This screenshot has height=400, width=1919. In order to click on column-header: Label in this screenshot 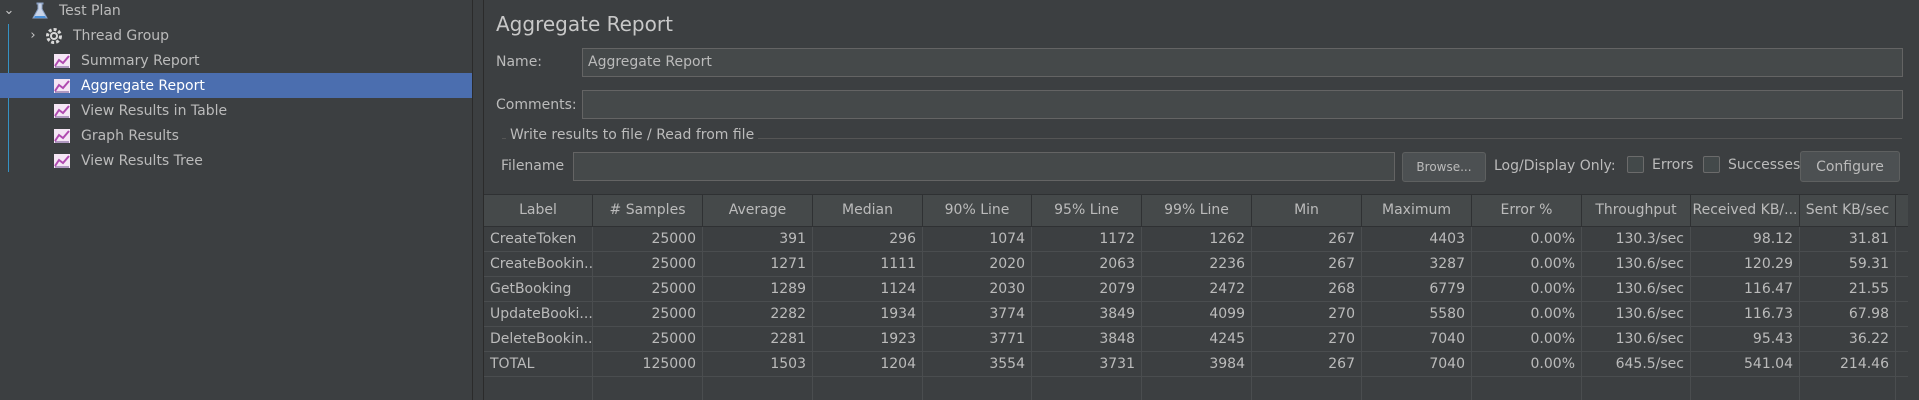, I will do `click(538, 210)`.